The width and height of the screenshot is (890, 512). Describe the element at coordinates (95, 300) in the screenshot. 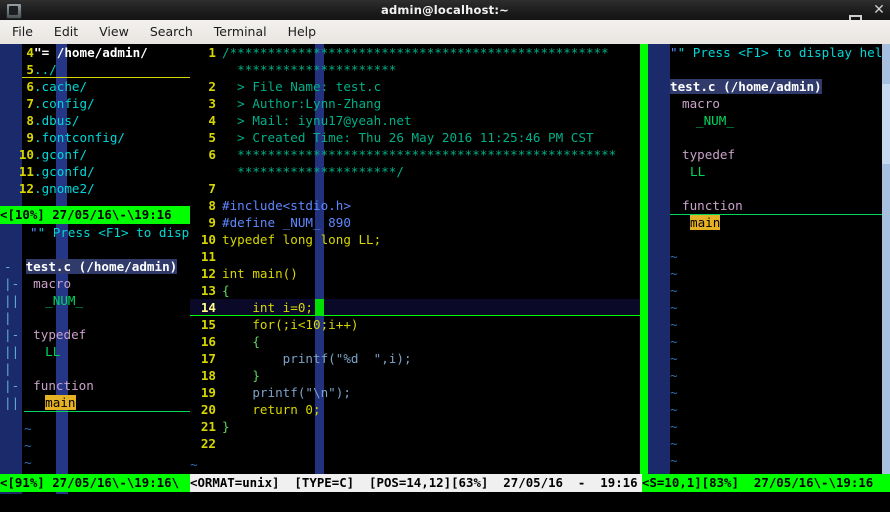

I see `tagbar-left-tag-row: || _NUM_` at that location.